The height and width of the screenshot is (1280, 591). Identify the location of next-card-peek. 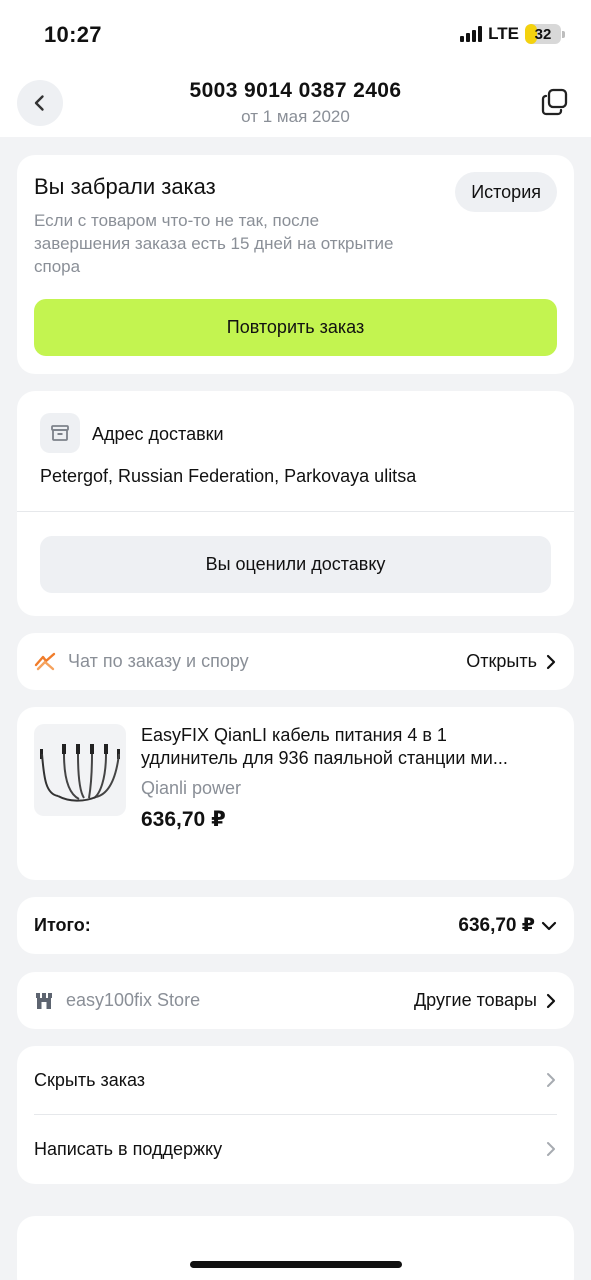
(295, 1248).